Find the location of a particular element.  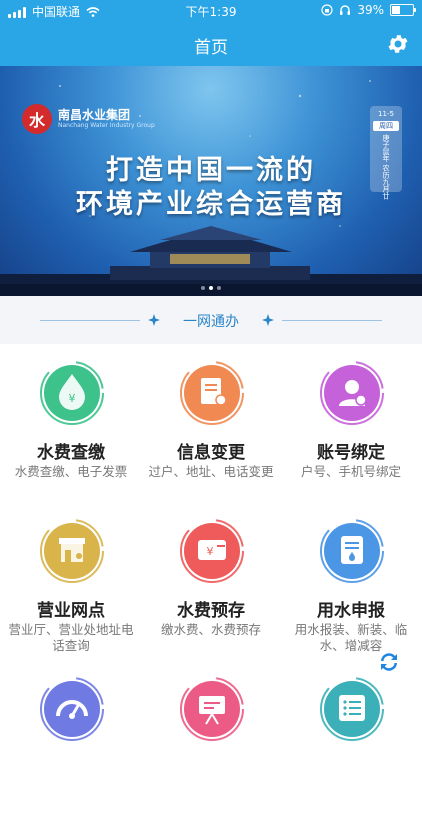

document-edit-icon is located at coordinates (212, 393).